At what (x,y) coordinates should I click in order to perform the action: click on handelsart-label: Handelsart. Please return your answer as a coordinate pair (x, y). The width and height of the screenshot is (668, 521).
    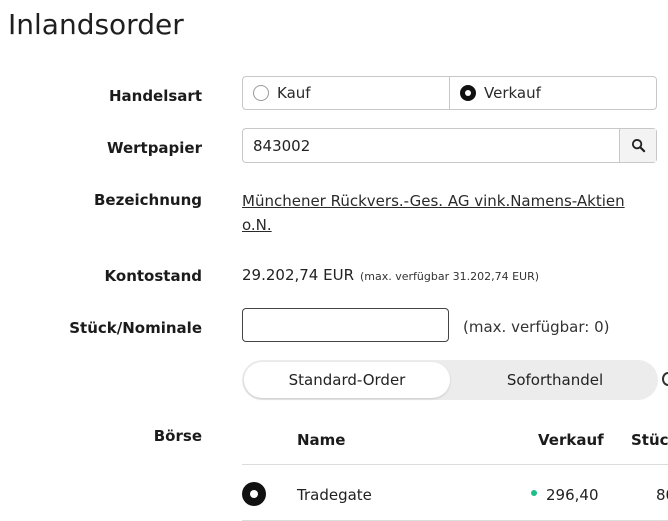
    Looking at the image, I should click on (155, 96).